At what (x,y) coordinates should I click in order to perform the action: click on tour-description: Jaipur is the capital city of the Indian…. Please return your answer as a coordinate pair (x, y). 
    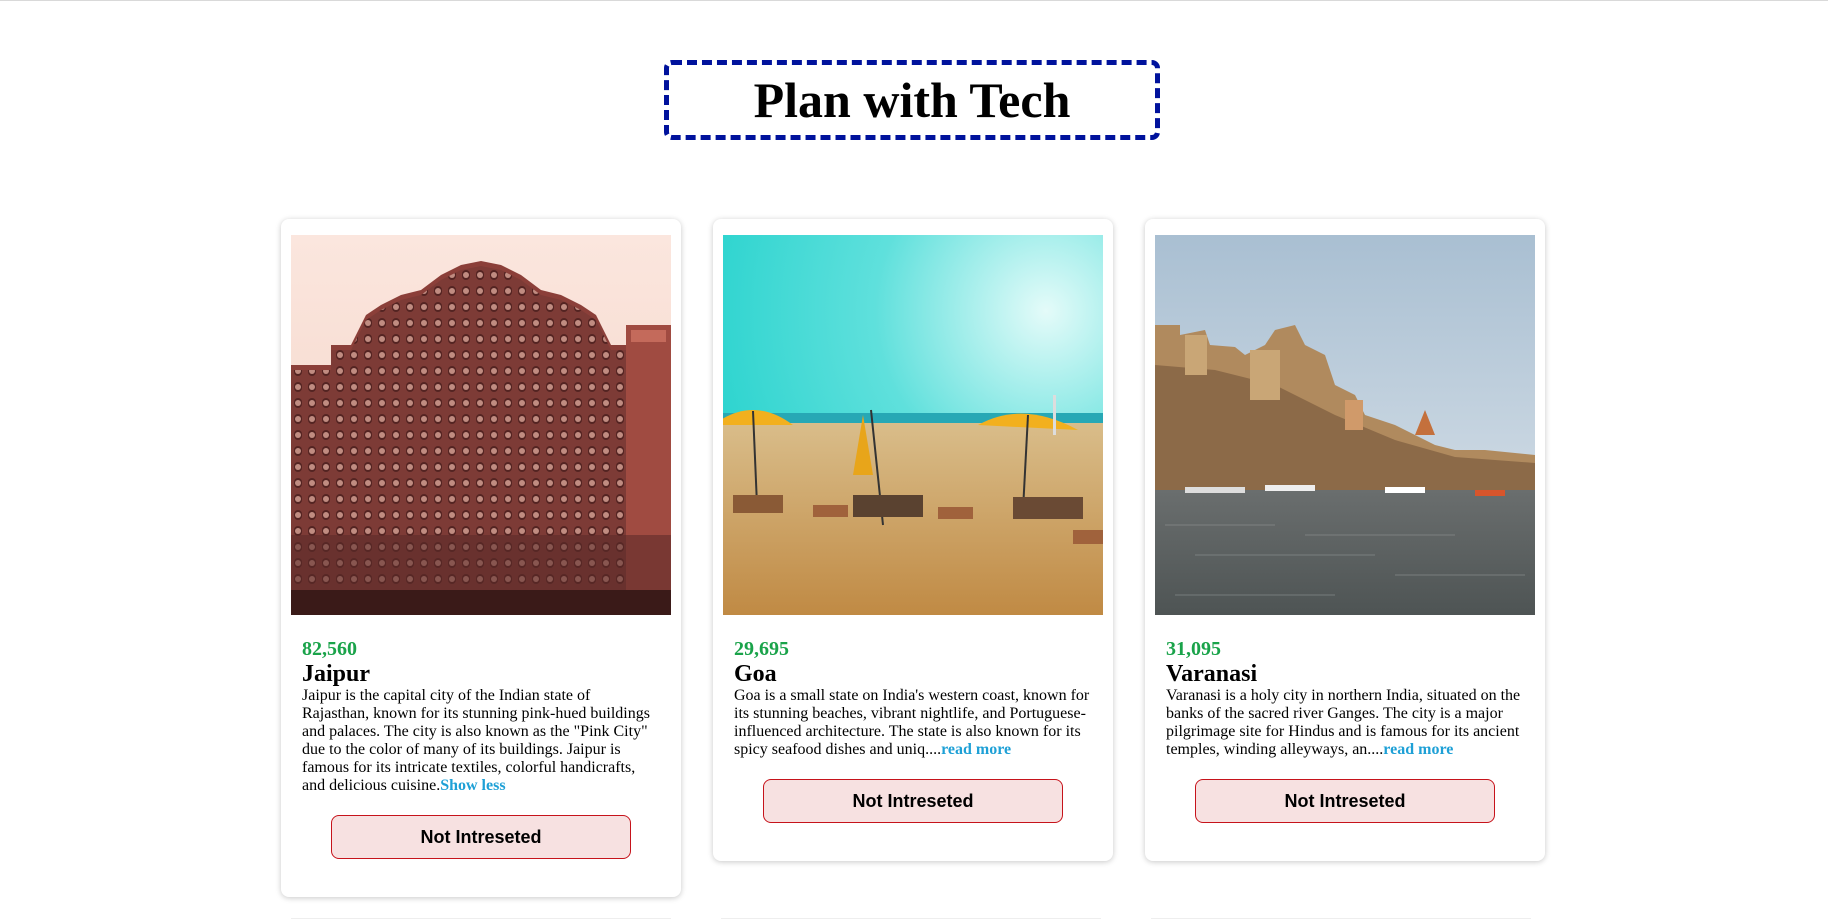
    Looking at the image, I should click on (481, 741).